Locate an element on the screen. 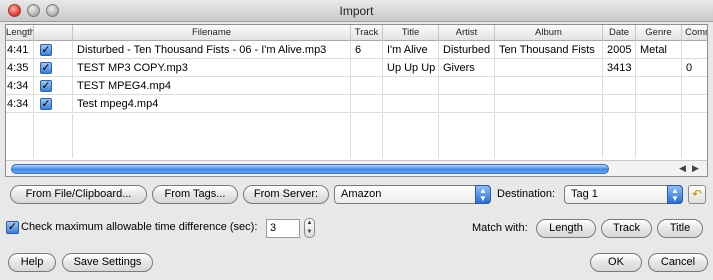  cell-album: Ten Thousand Fists is located at coordinates (549, 50).